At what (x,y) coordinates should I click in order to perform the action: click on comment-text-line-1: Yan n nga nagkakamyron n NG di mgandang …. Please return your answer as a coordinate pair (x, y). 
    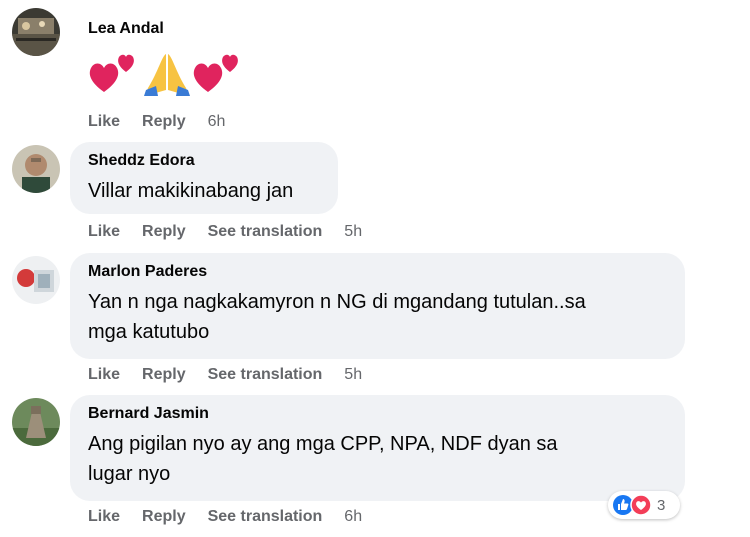
    Looking at the image, I should click on (337, 302).